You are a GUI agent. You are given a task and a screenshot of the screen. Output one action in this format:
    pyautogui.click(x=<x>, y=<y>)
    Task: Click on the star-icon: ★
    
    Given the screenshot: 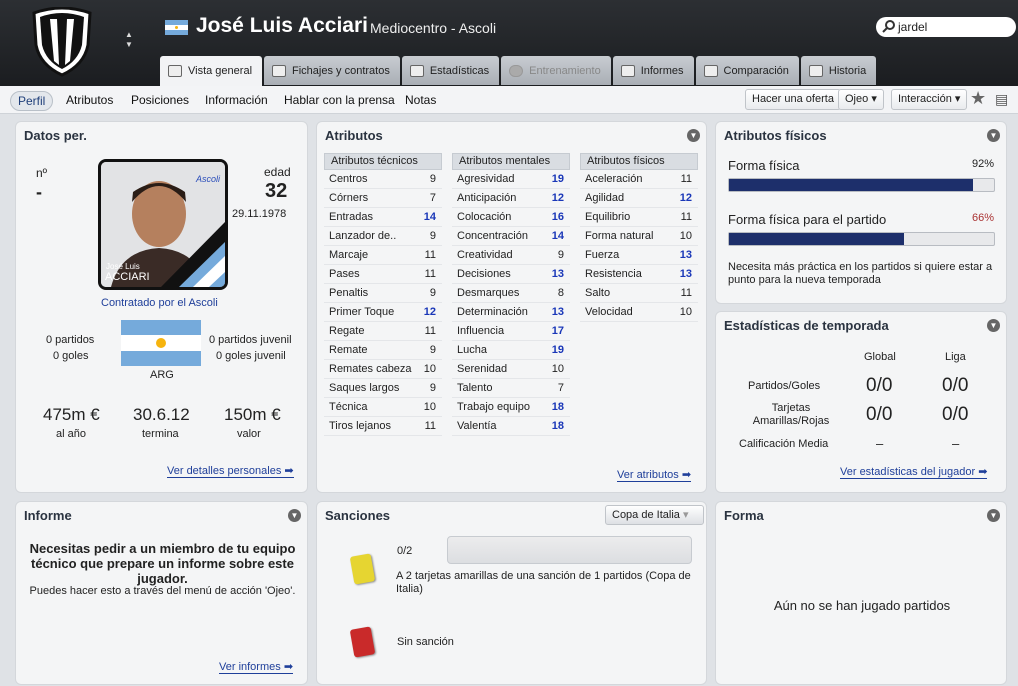 What is the action you would take?
    pyautogui.click(x=978, y=98)
    